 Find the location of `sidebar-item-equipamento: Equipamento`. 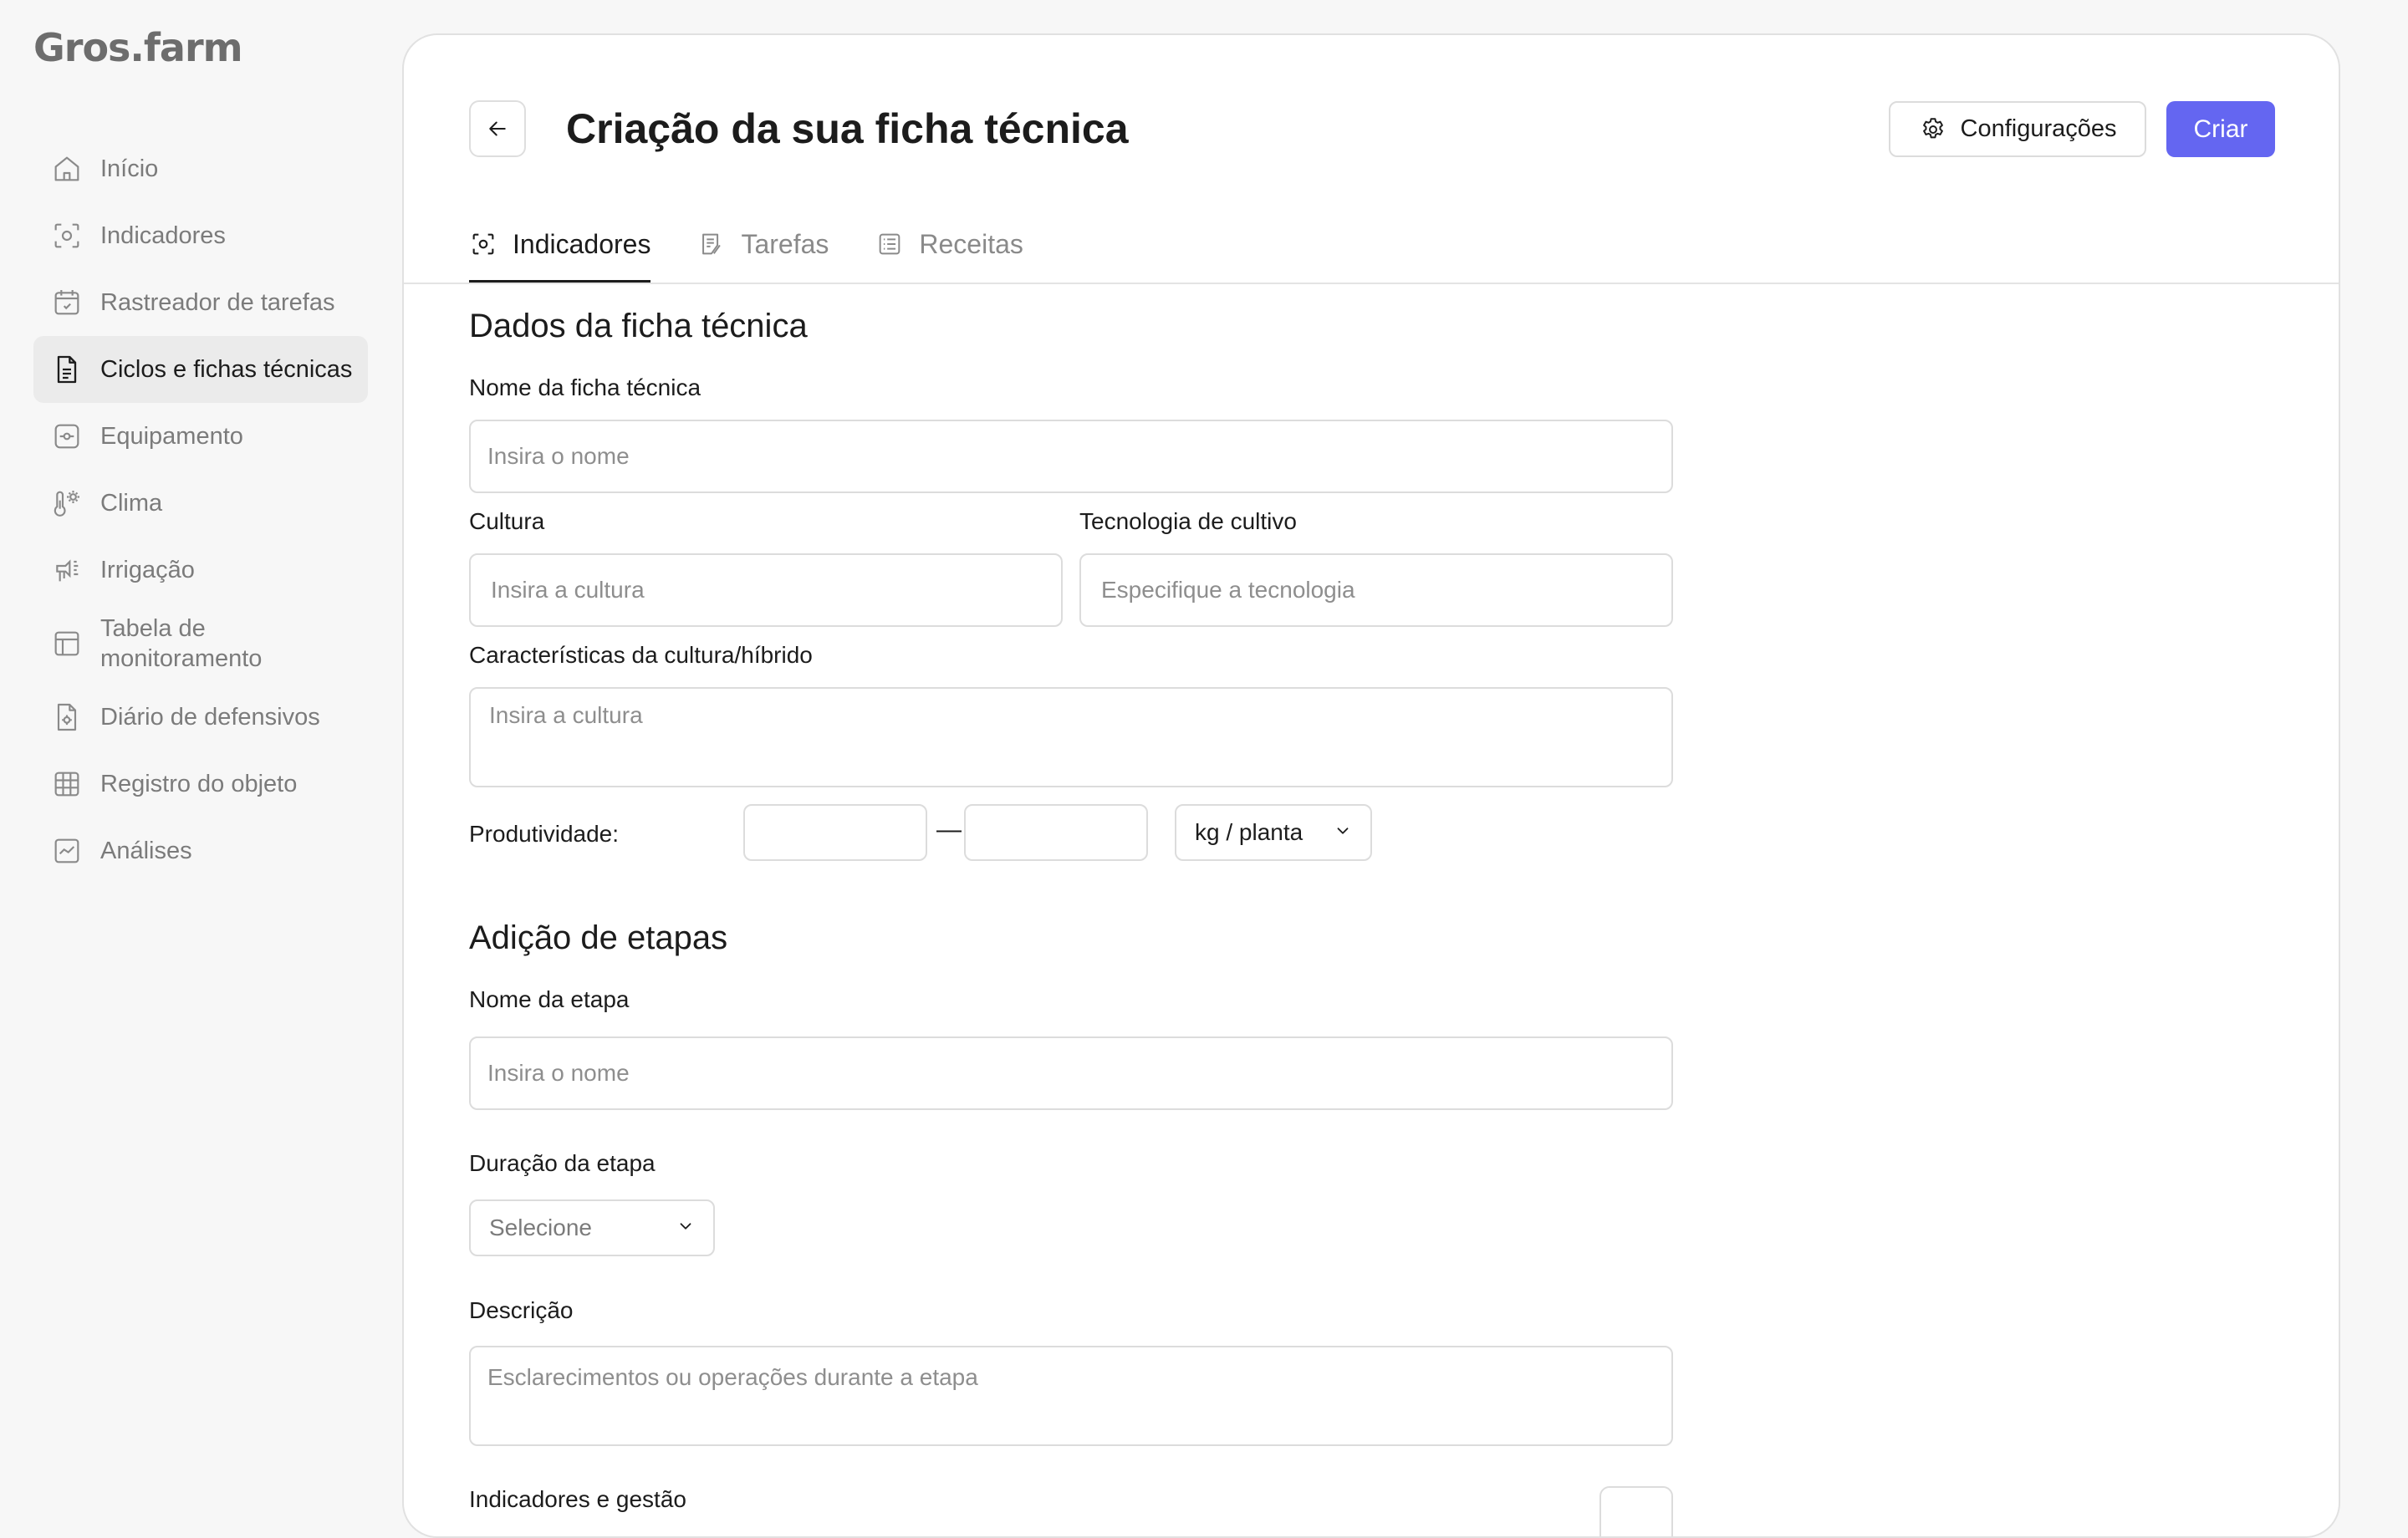

sidebar-item-equipamento: Equipamento is located at coordinates (201, 437).